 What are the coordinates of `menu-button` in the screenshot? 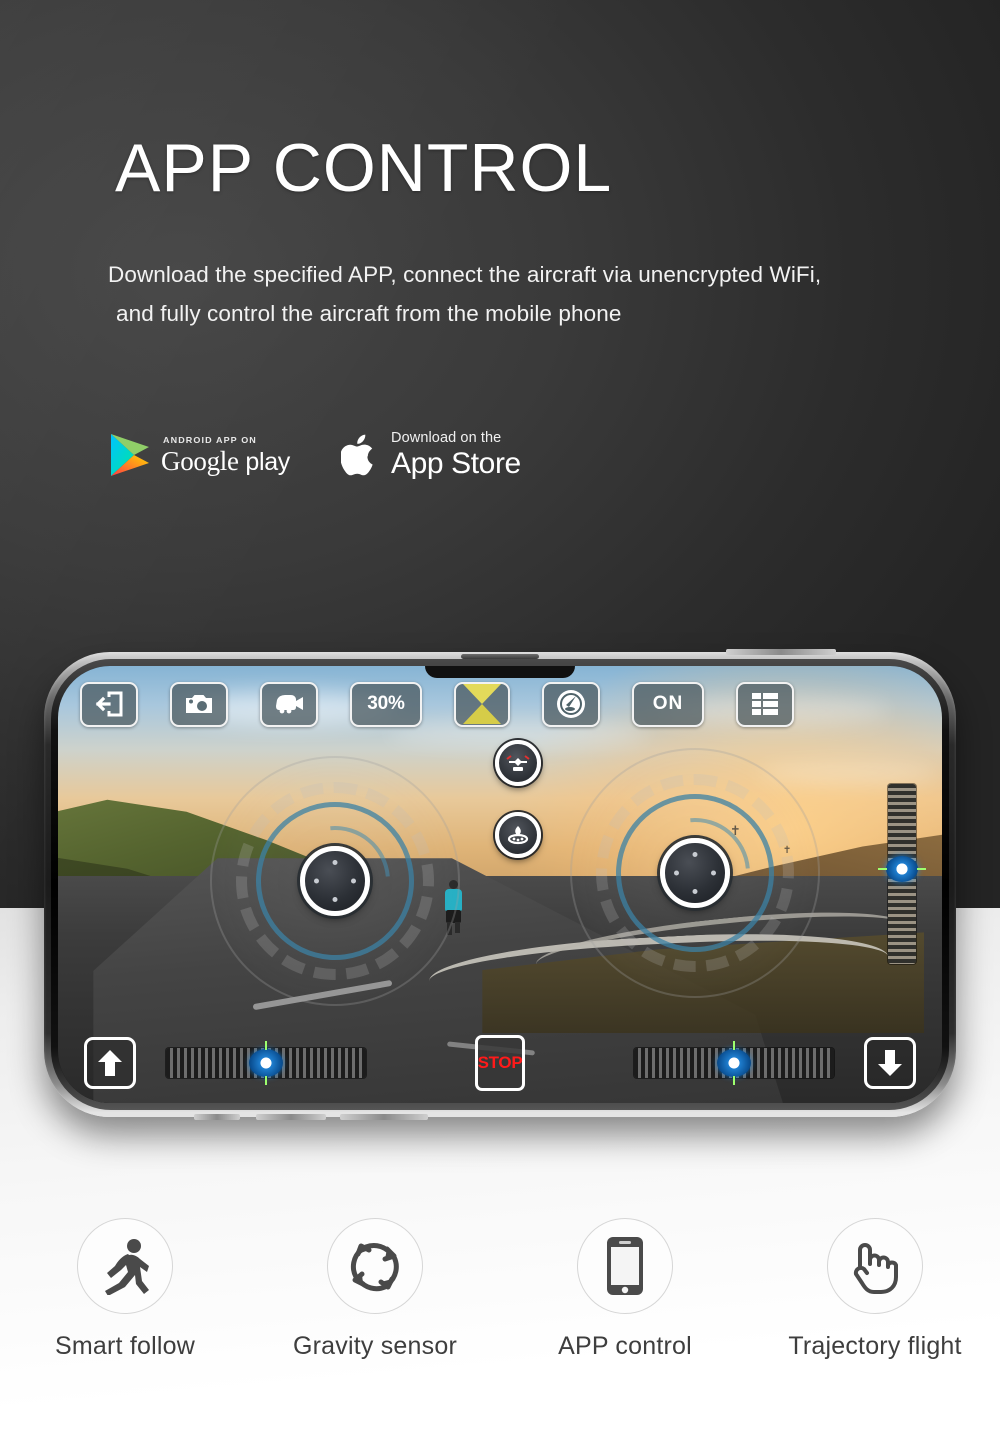 It's located at (765, 704).